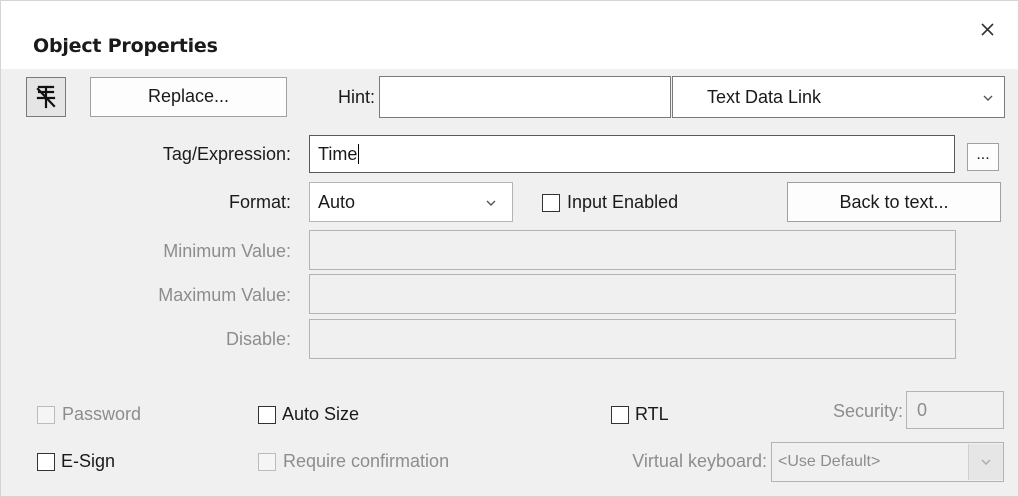  Describe the element at coordinates (259, 202) in the screenshot. I see `format-label: Format:` at that location.